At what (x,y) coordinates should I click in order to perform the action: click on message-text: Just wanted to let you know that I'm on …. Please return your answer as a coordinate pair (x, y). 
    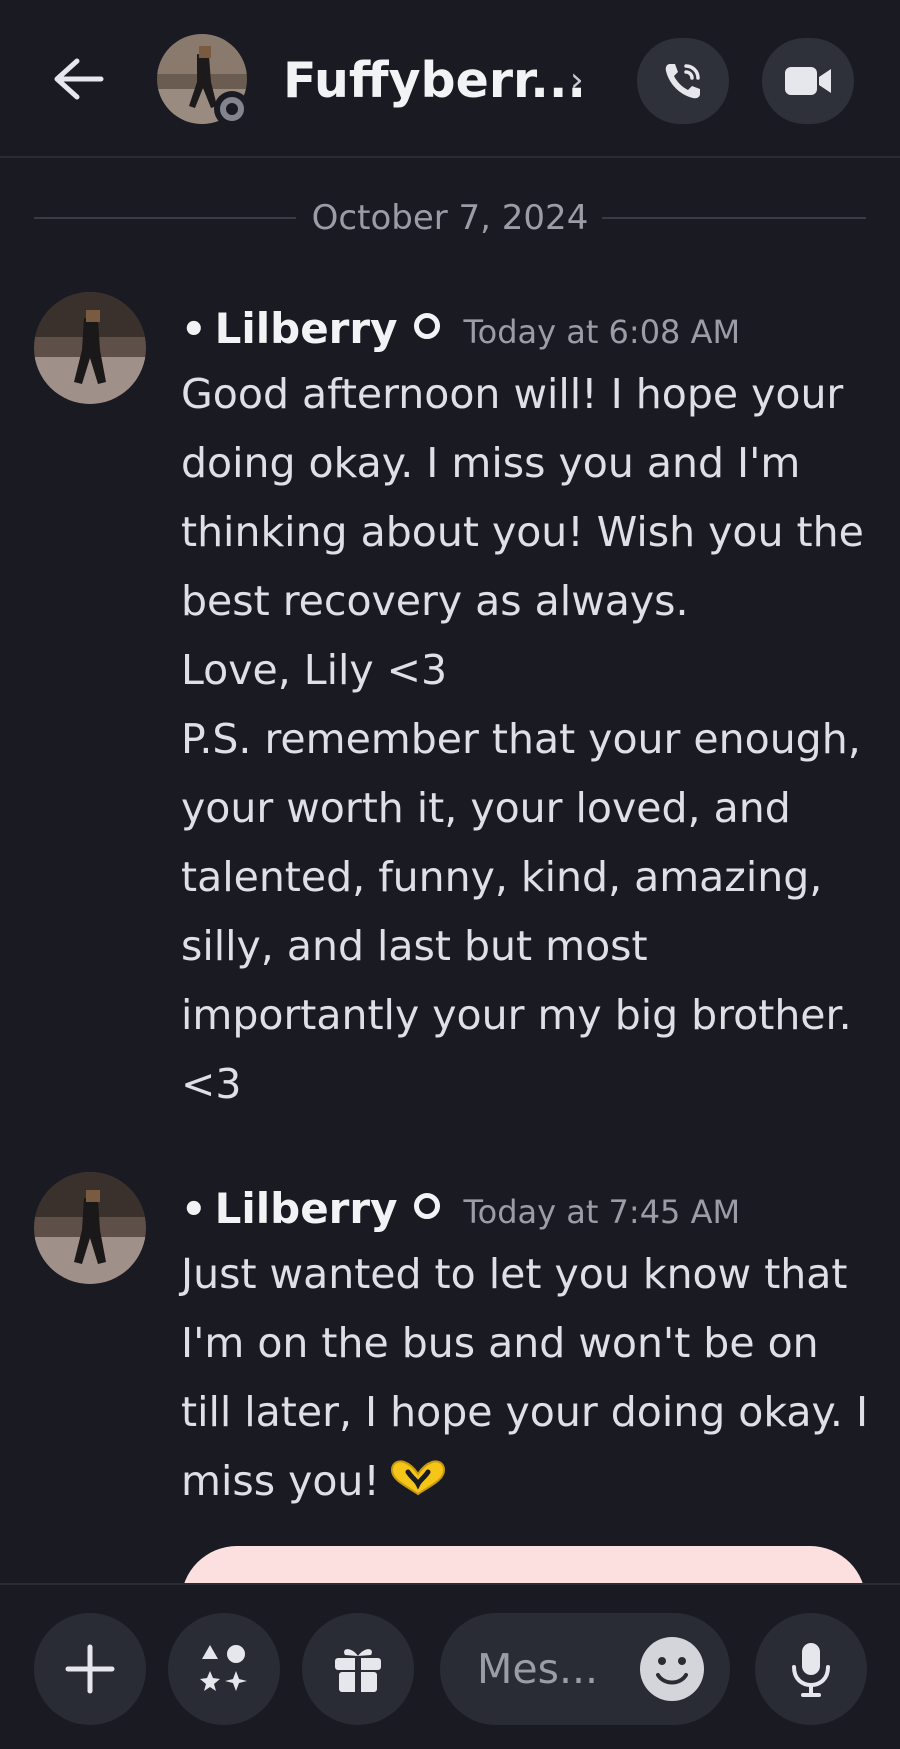
    Looking at the image, I should click on (526, 1379).